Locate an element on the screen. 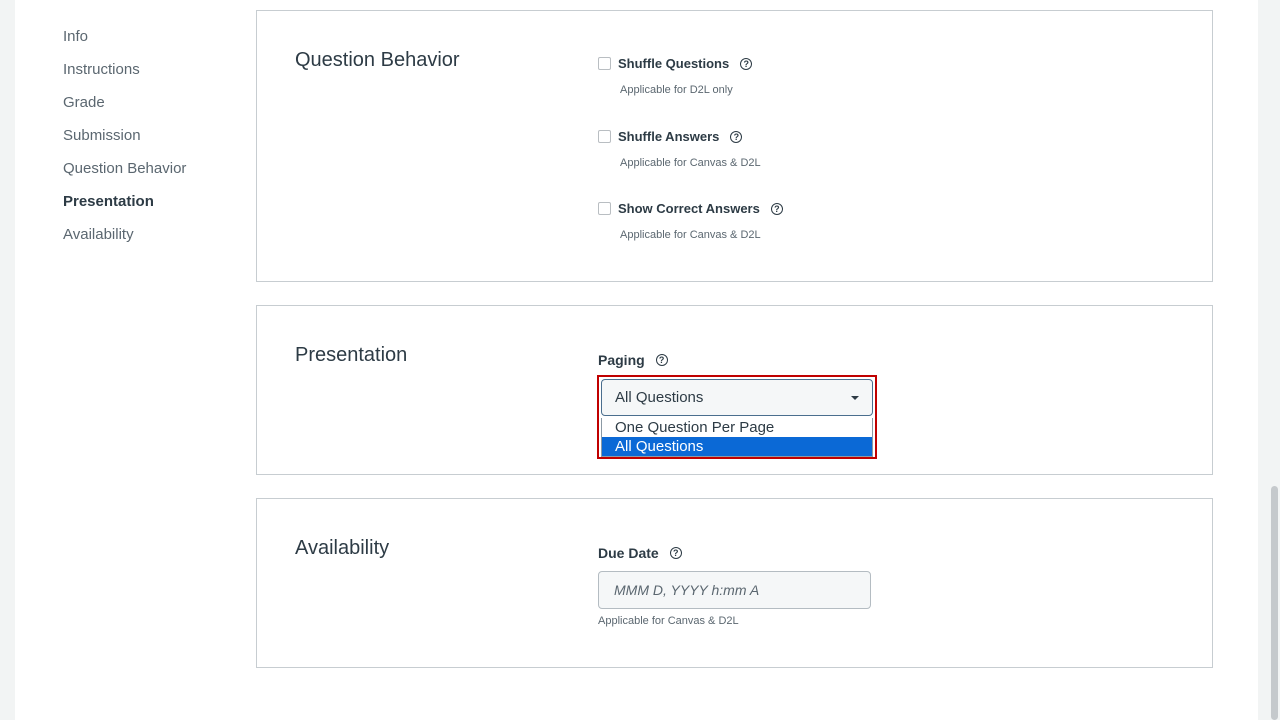  nav-item-presentation: Presentation is located at coordinates (153, 207).